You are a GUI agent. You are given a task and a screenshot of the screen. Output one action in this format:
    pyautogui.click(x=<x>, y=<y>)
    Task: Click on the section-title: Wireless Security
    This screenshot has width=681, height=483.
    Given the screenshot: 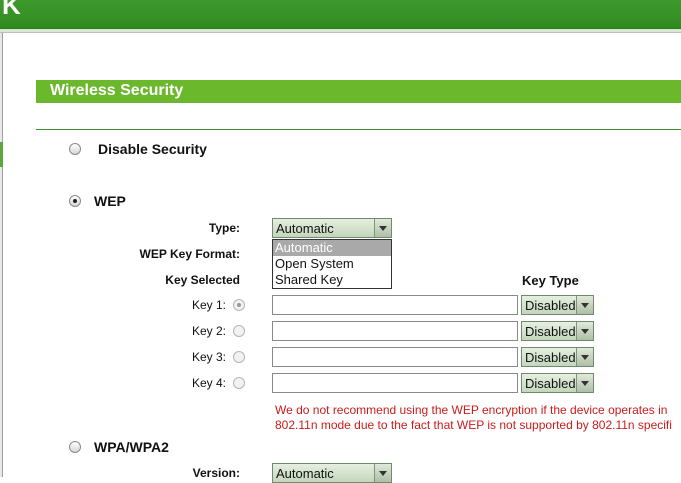 What is the action you would take?
    pyautogui.click(x=117, y=90)
    